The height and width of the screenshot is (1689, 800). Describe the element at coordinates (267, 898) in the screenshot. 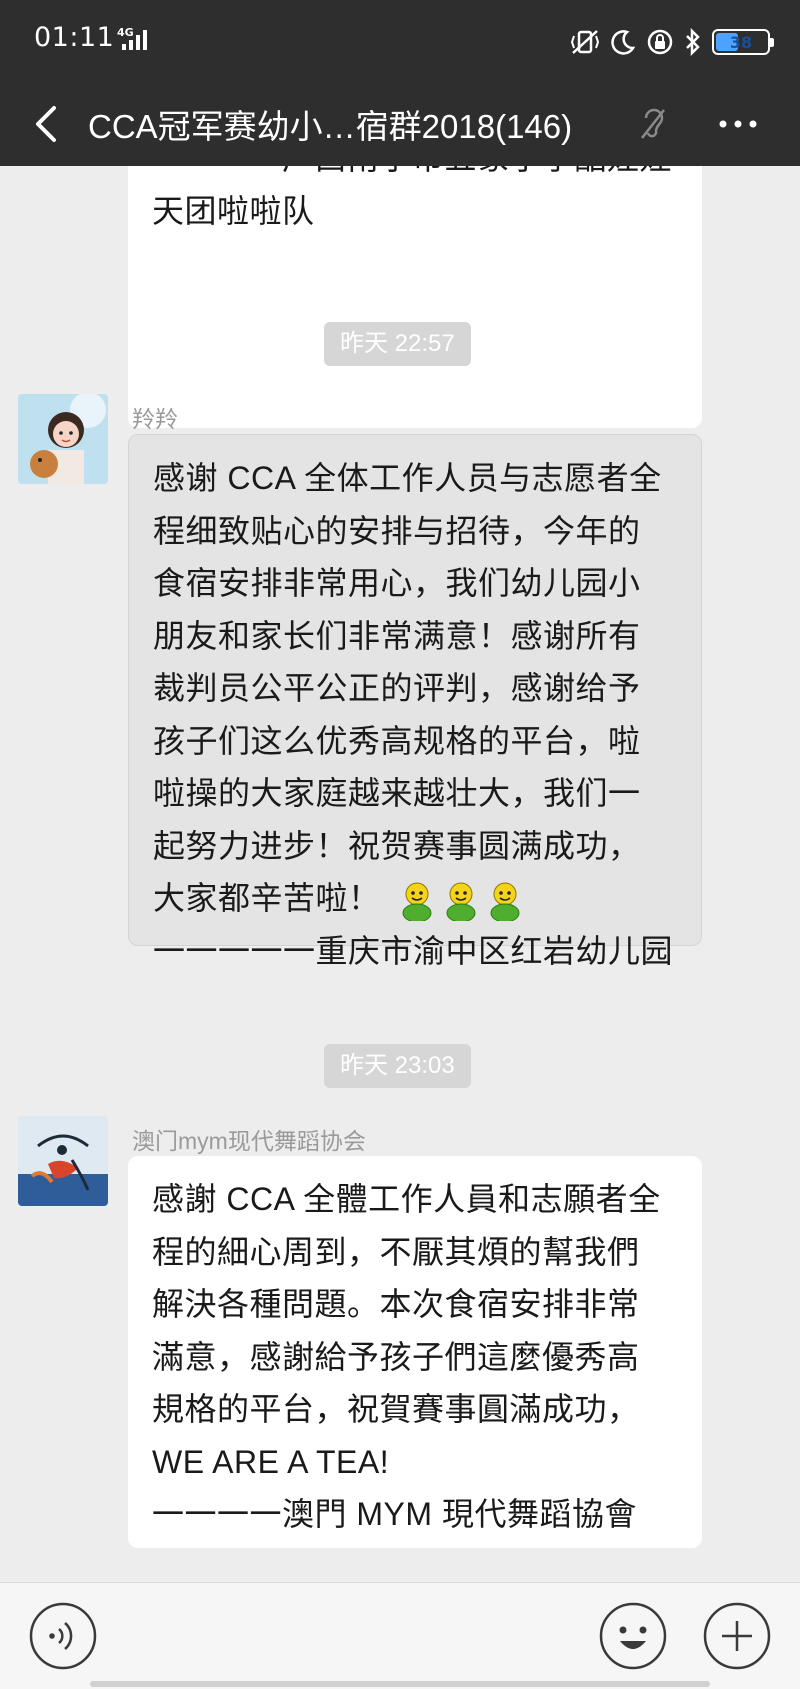

I see `message-text: 大家都辛苦啦！` at that location.